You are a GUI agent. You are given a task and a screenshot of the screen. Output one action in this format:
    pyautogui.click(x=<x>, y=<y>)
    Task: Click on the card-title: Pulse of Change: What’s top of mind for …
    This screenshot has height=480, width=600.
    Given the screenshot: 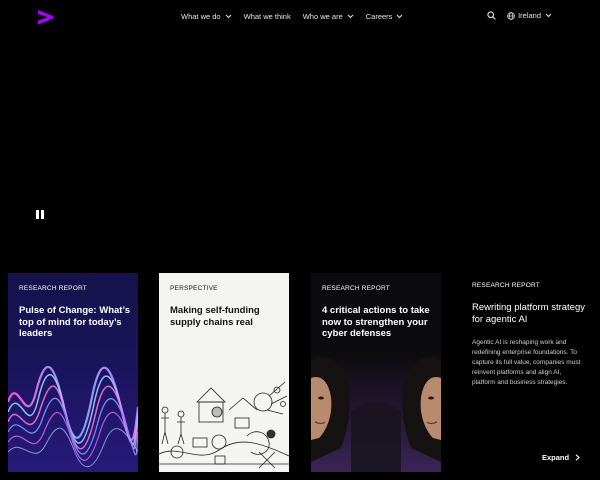 What is the action you would take?
    pyautogui.click(x=75, y=322)
    